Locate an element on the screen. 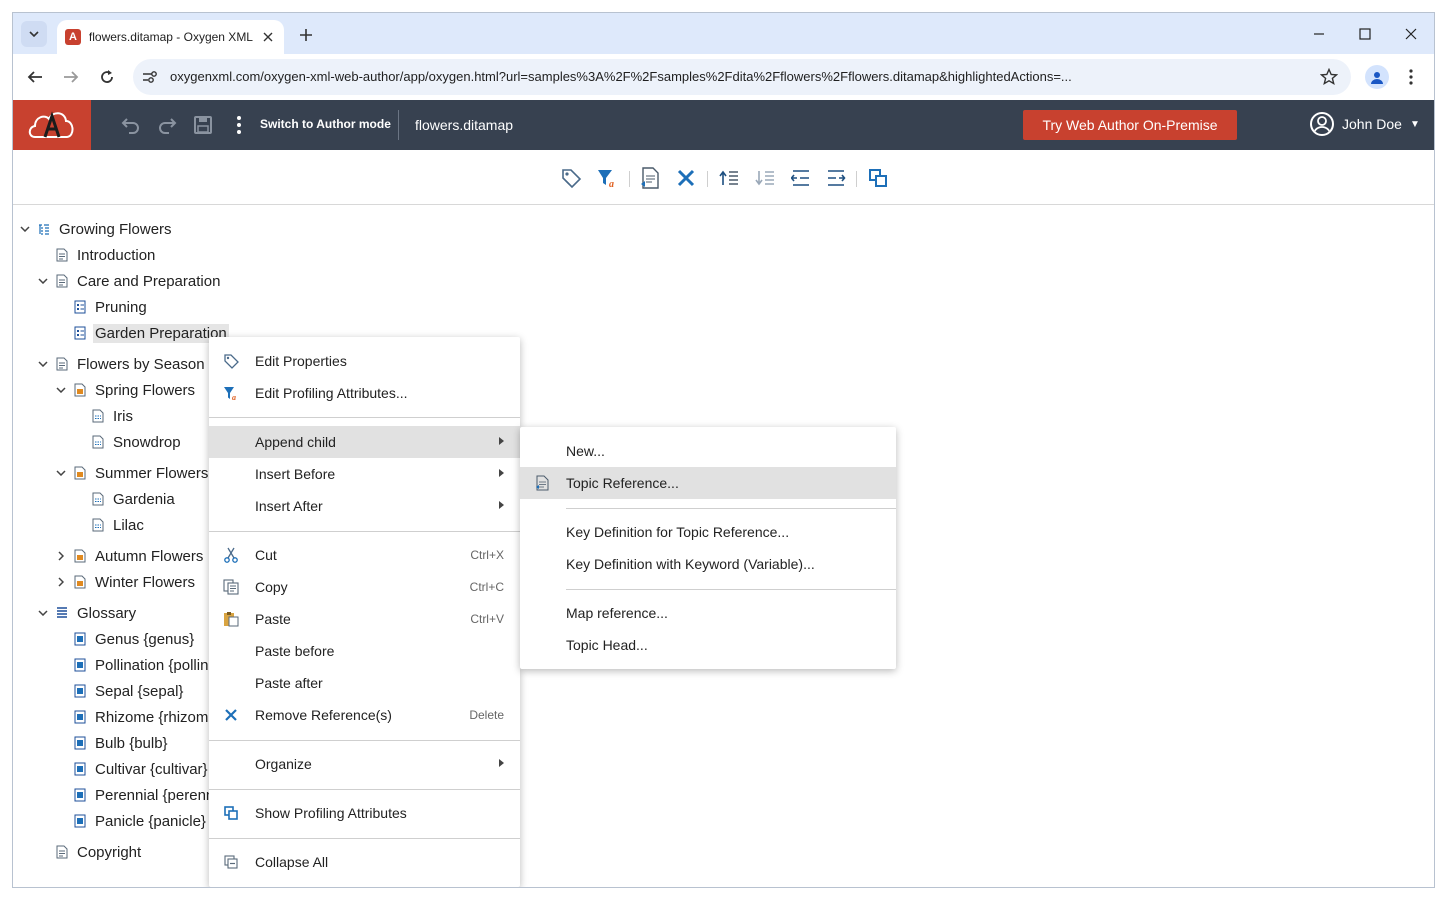  redo-button is located at coordinates (167, 125).